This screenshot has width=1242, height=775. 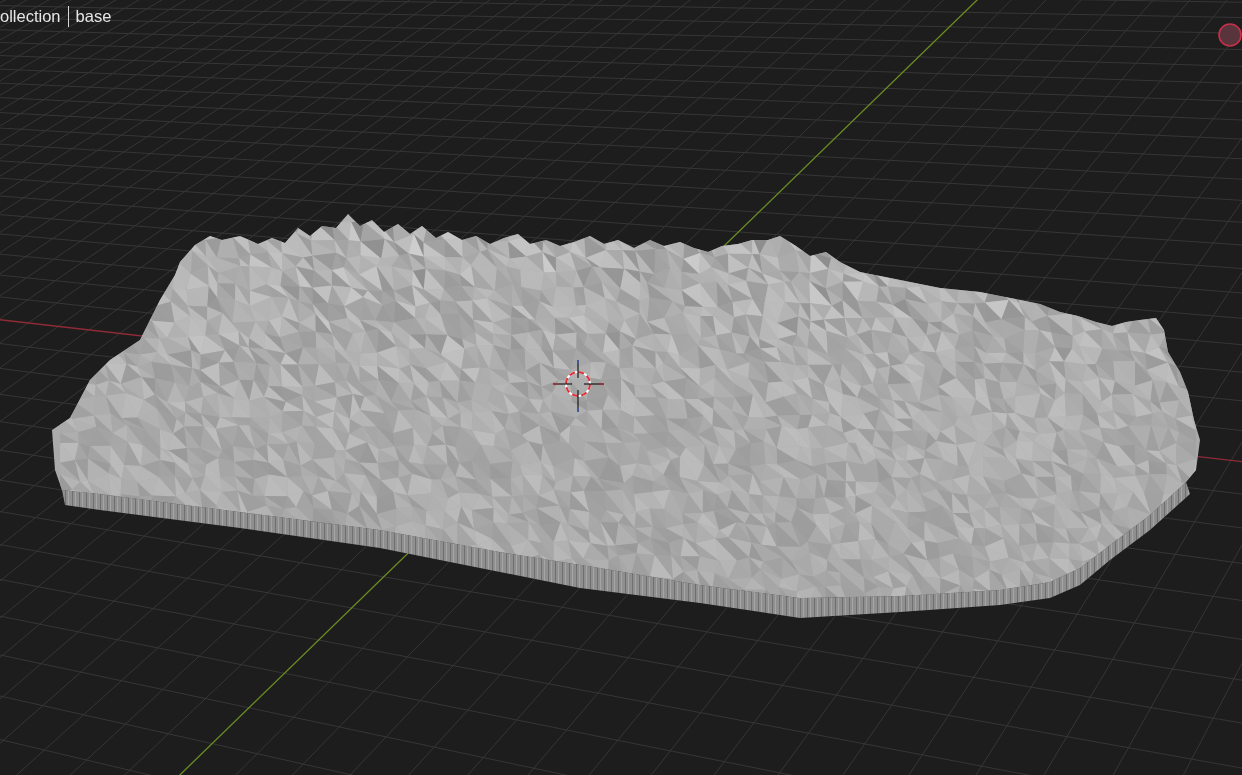 What do you see at coordinates (93, 16) in the screenshot?
I see `object-name: base` at bounding box center [93, 16].